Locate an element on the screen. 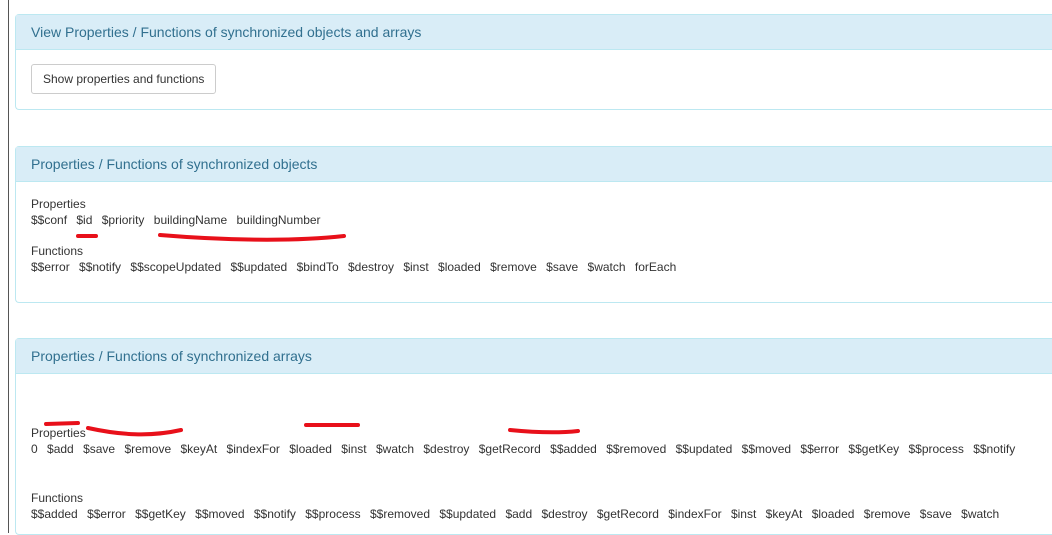 This screenshot has height=535, width=1052. property-item: buildingNumber is located at coordinates (278, 220).